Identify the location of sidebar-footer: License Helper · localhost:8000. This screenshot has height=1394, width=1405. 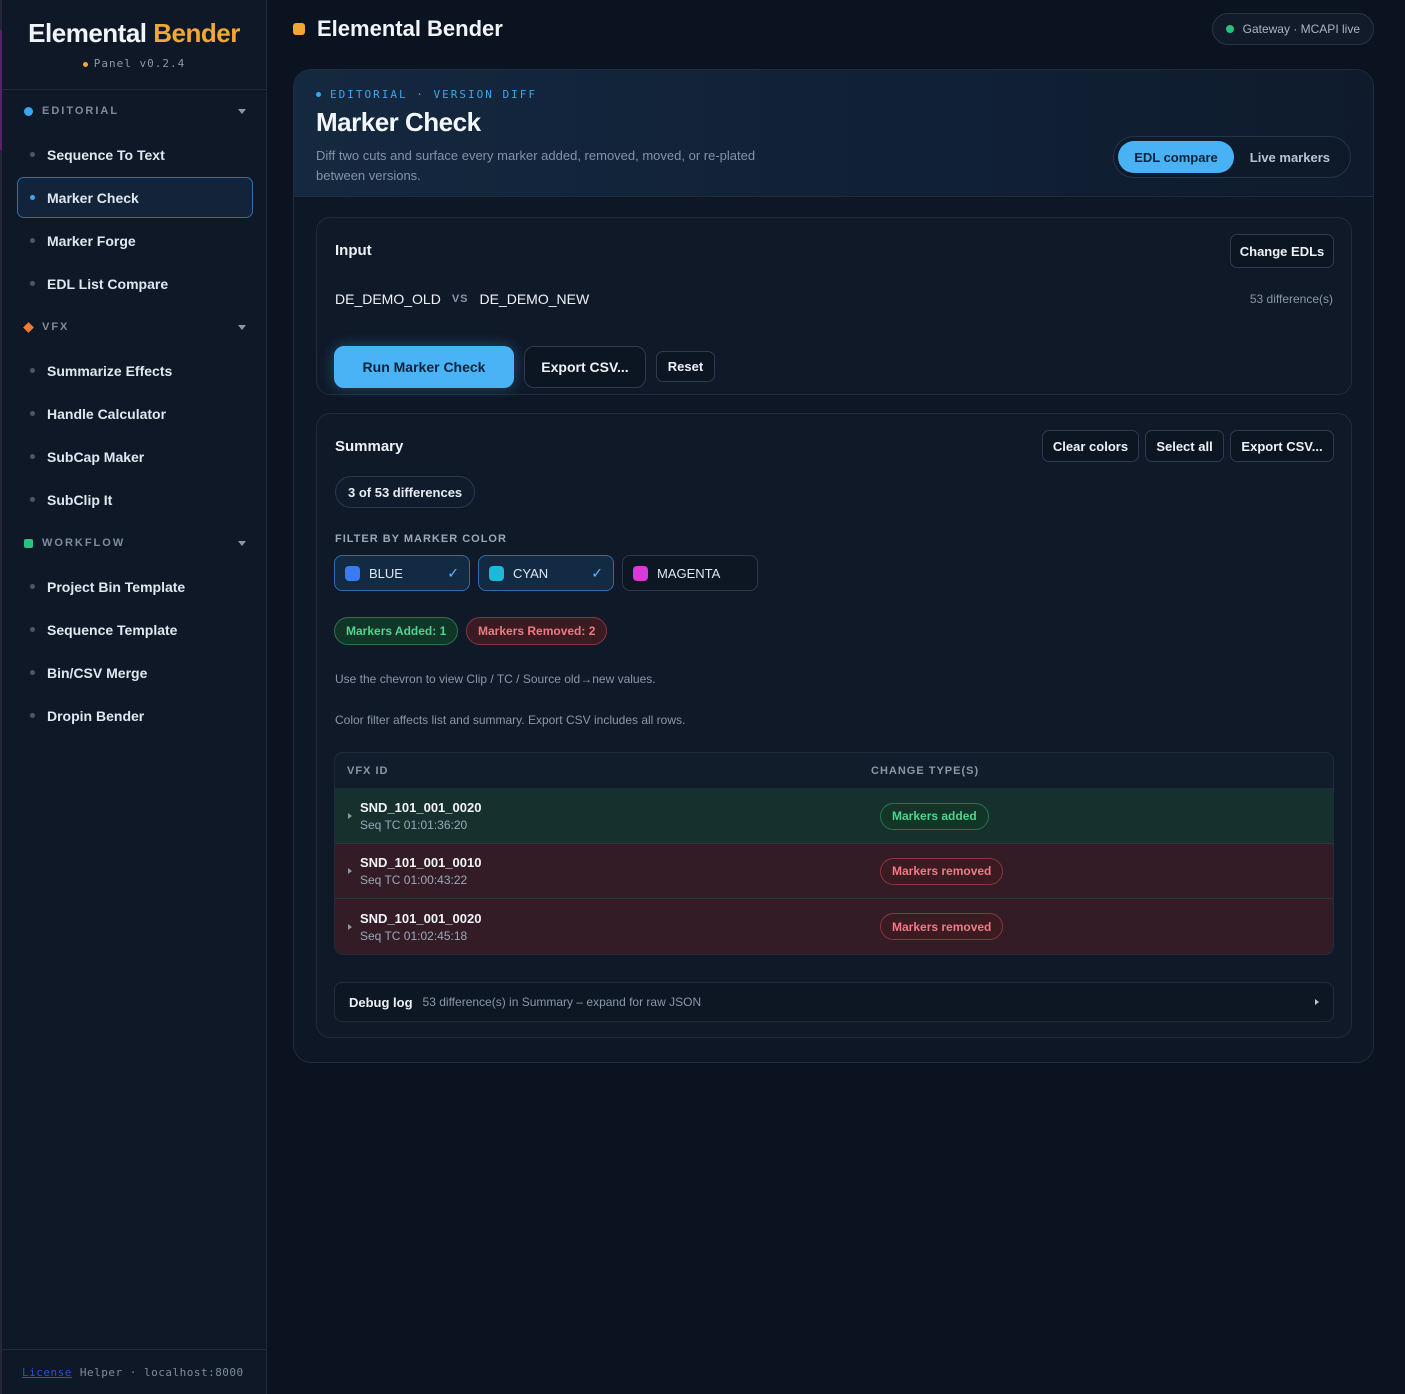
(134, 1371).